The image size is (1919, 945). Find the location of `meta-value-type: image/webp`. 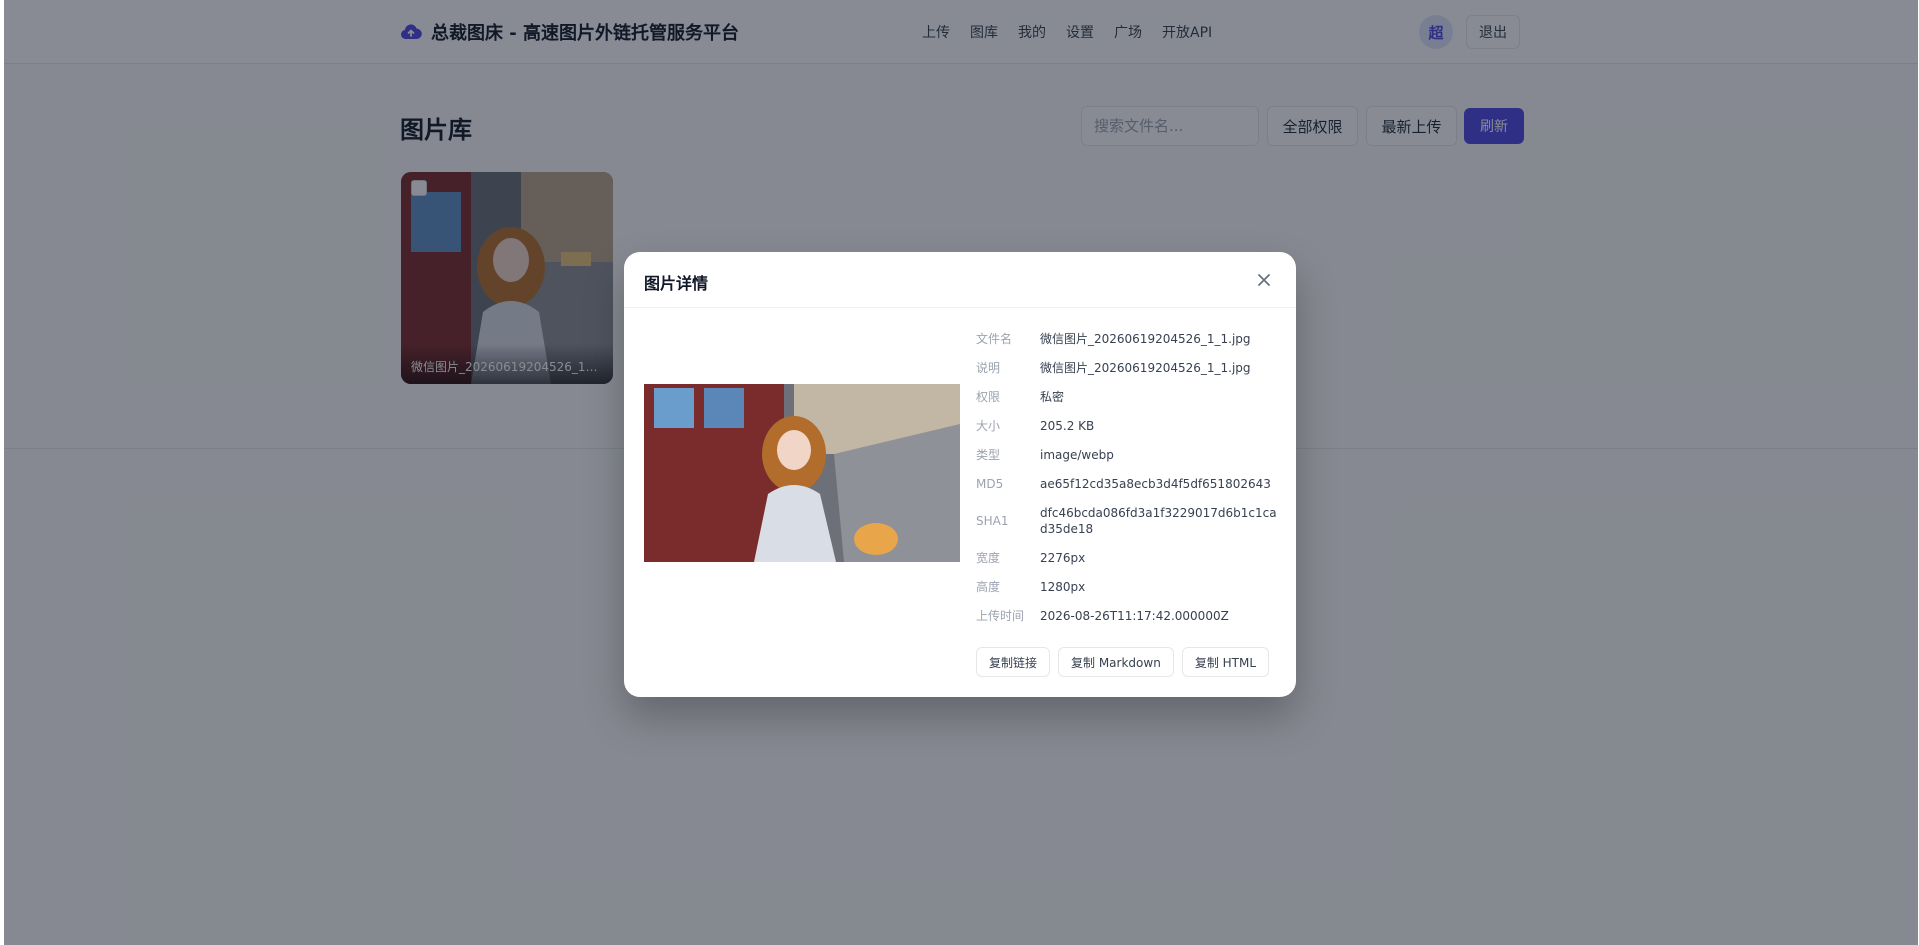

meta-value-type: image/webp is located at coordinates (1077, 455).